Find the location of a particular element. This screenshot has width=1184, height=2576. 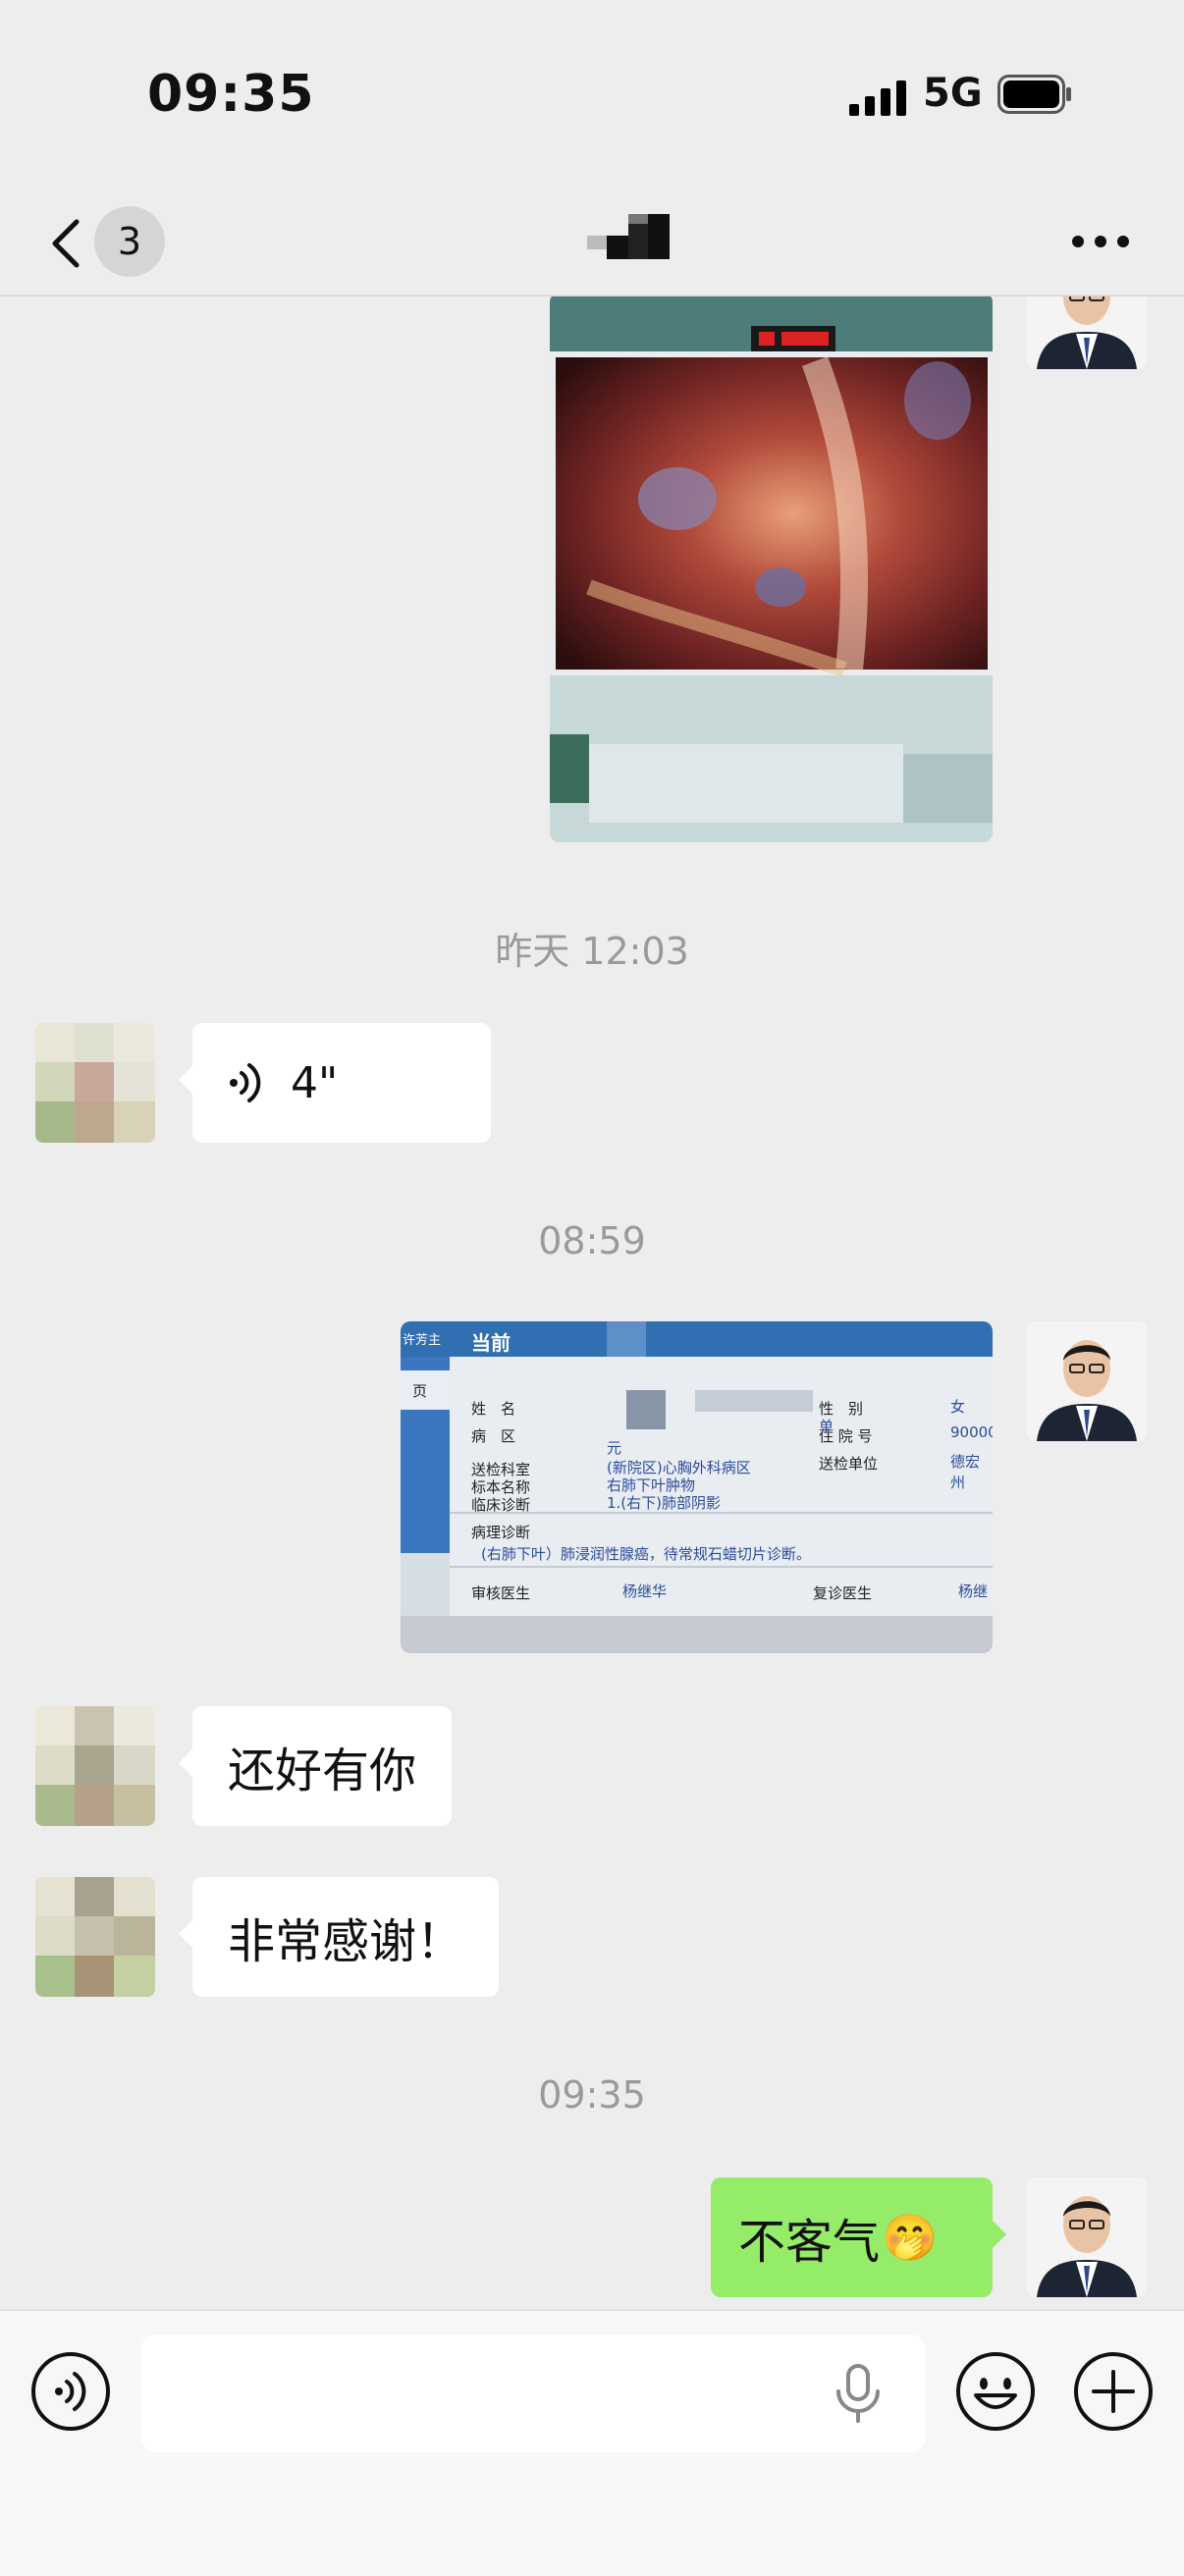

message-text: 还好有你 is located at coordinates (322, 1771).